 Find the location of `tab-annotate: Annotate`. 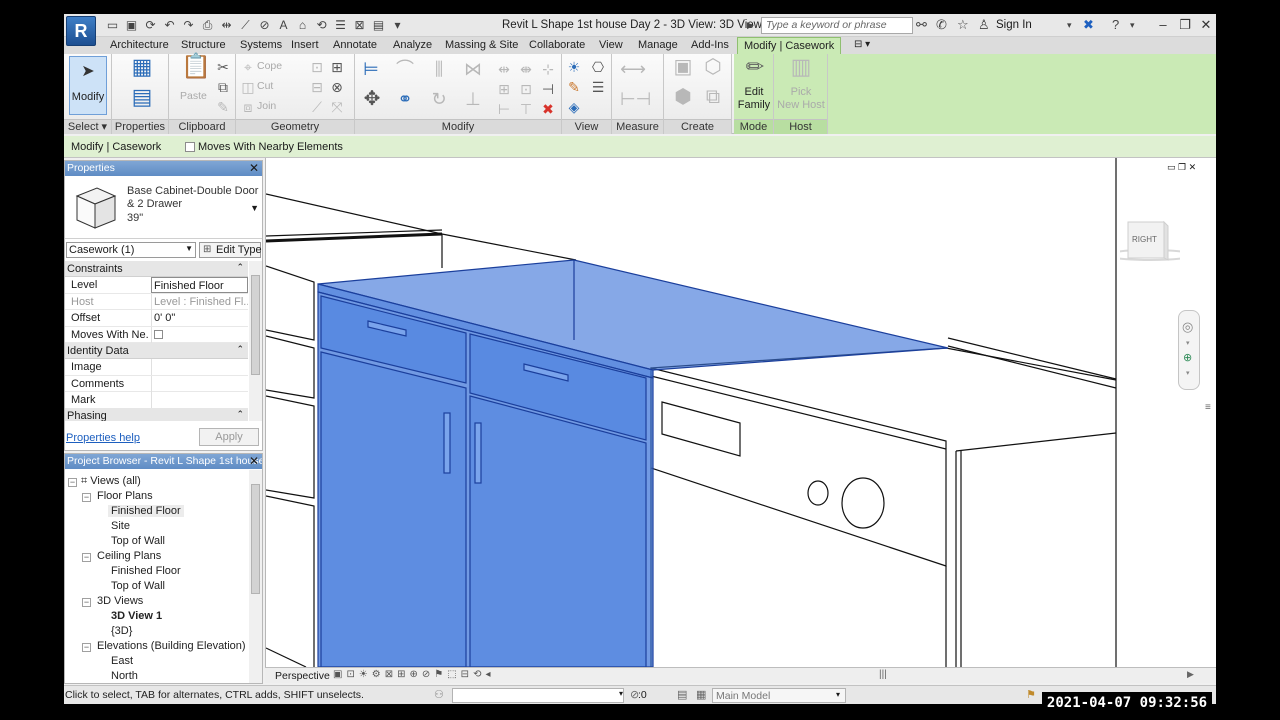

tab-annotate: Annotate is located at coordinates (355, 45).